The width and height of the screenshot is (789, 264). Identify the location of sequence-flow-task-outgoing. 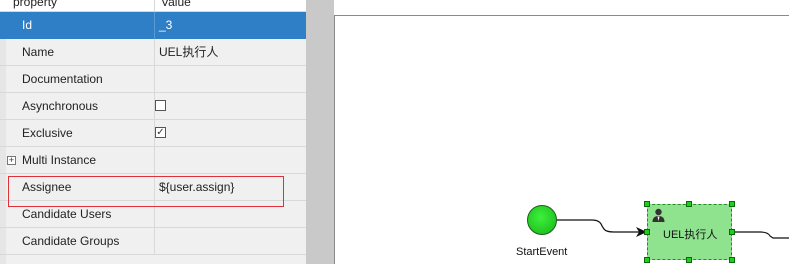
(760, 235).